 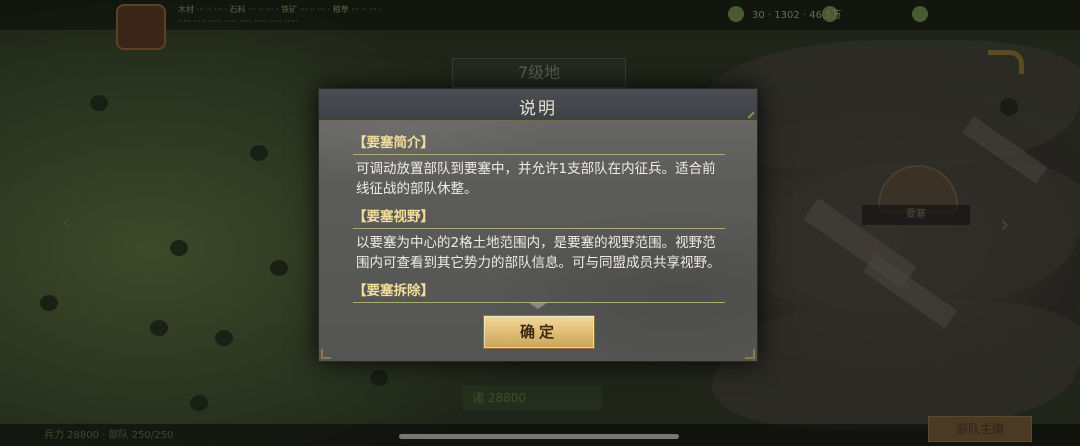 I want to click on section-heading-intro: 【要塞简介】, so click(x=539, y=144).